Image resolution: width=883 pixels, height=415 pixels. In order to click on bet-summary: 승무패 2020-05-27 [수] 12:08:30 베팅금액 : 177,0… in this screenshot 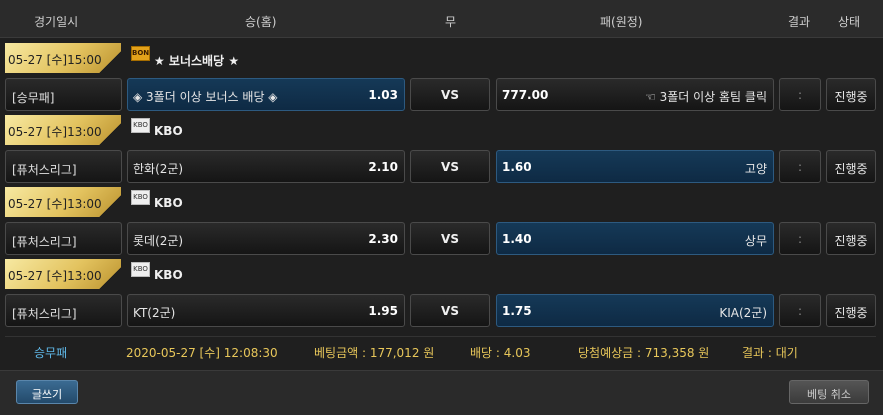, I will do `click(440, 350)`.